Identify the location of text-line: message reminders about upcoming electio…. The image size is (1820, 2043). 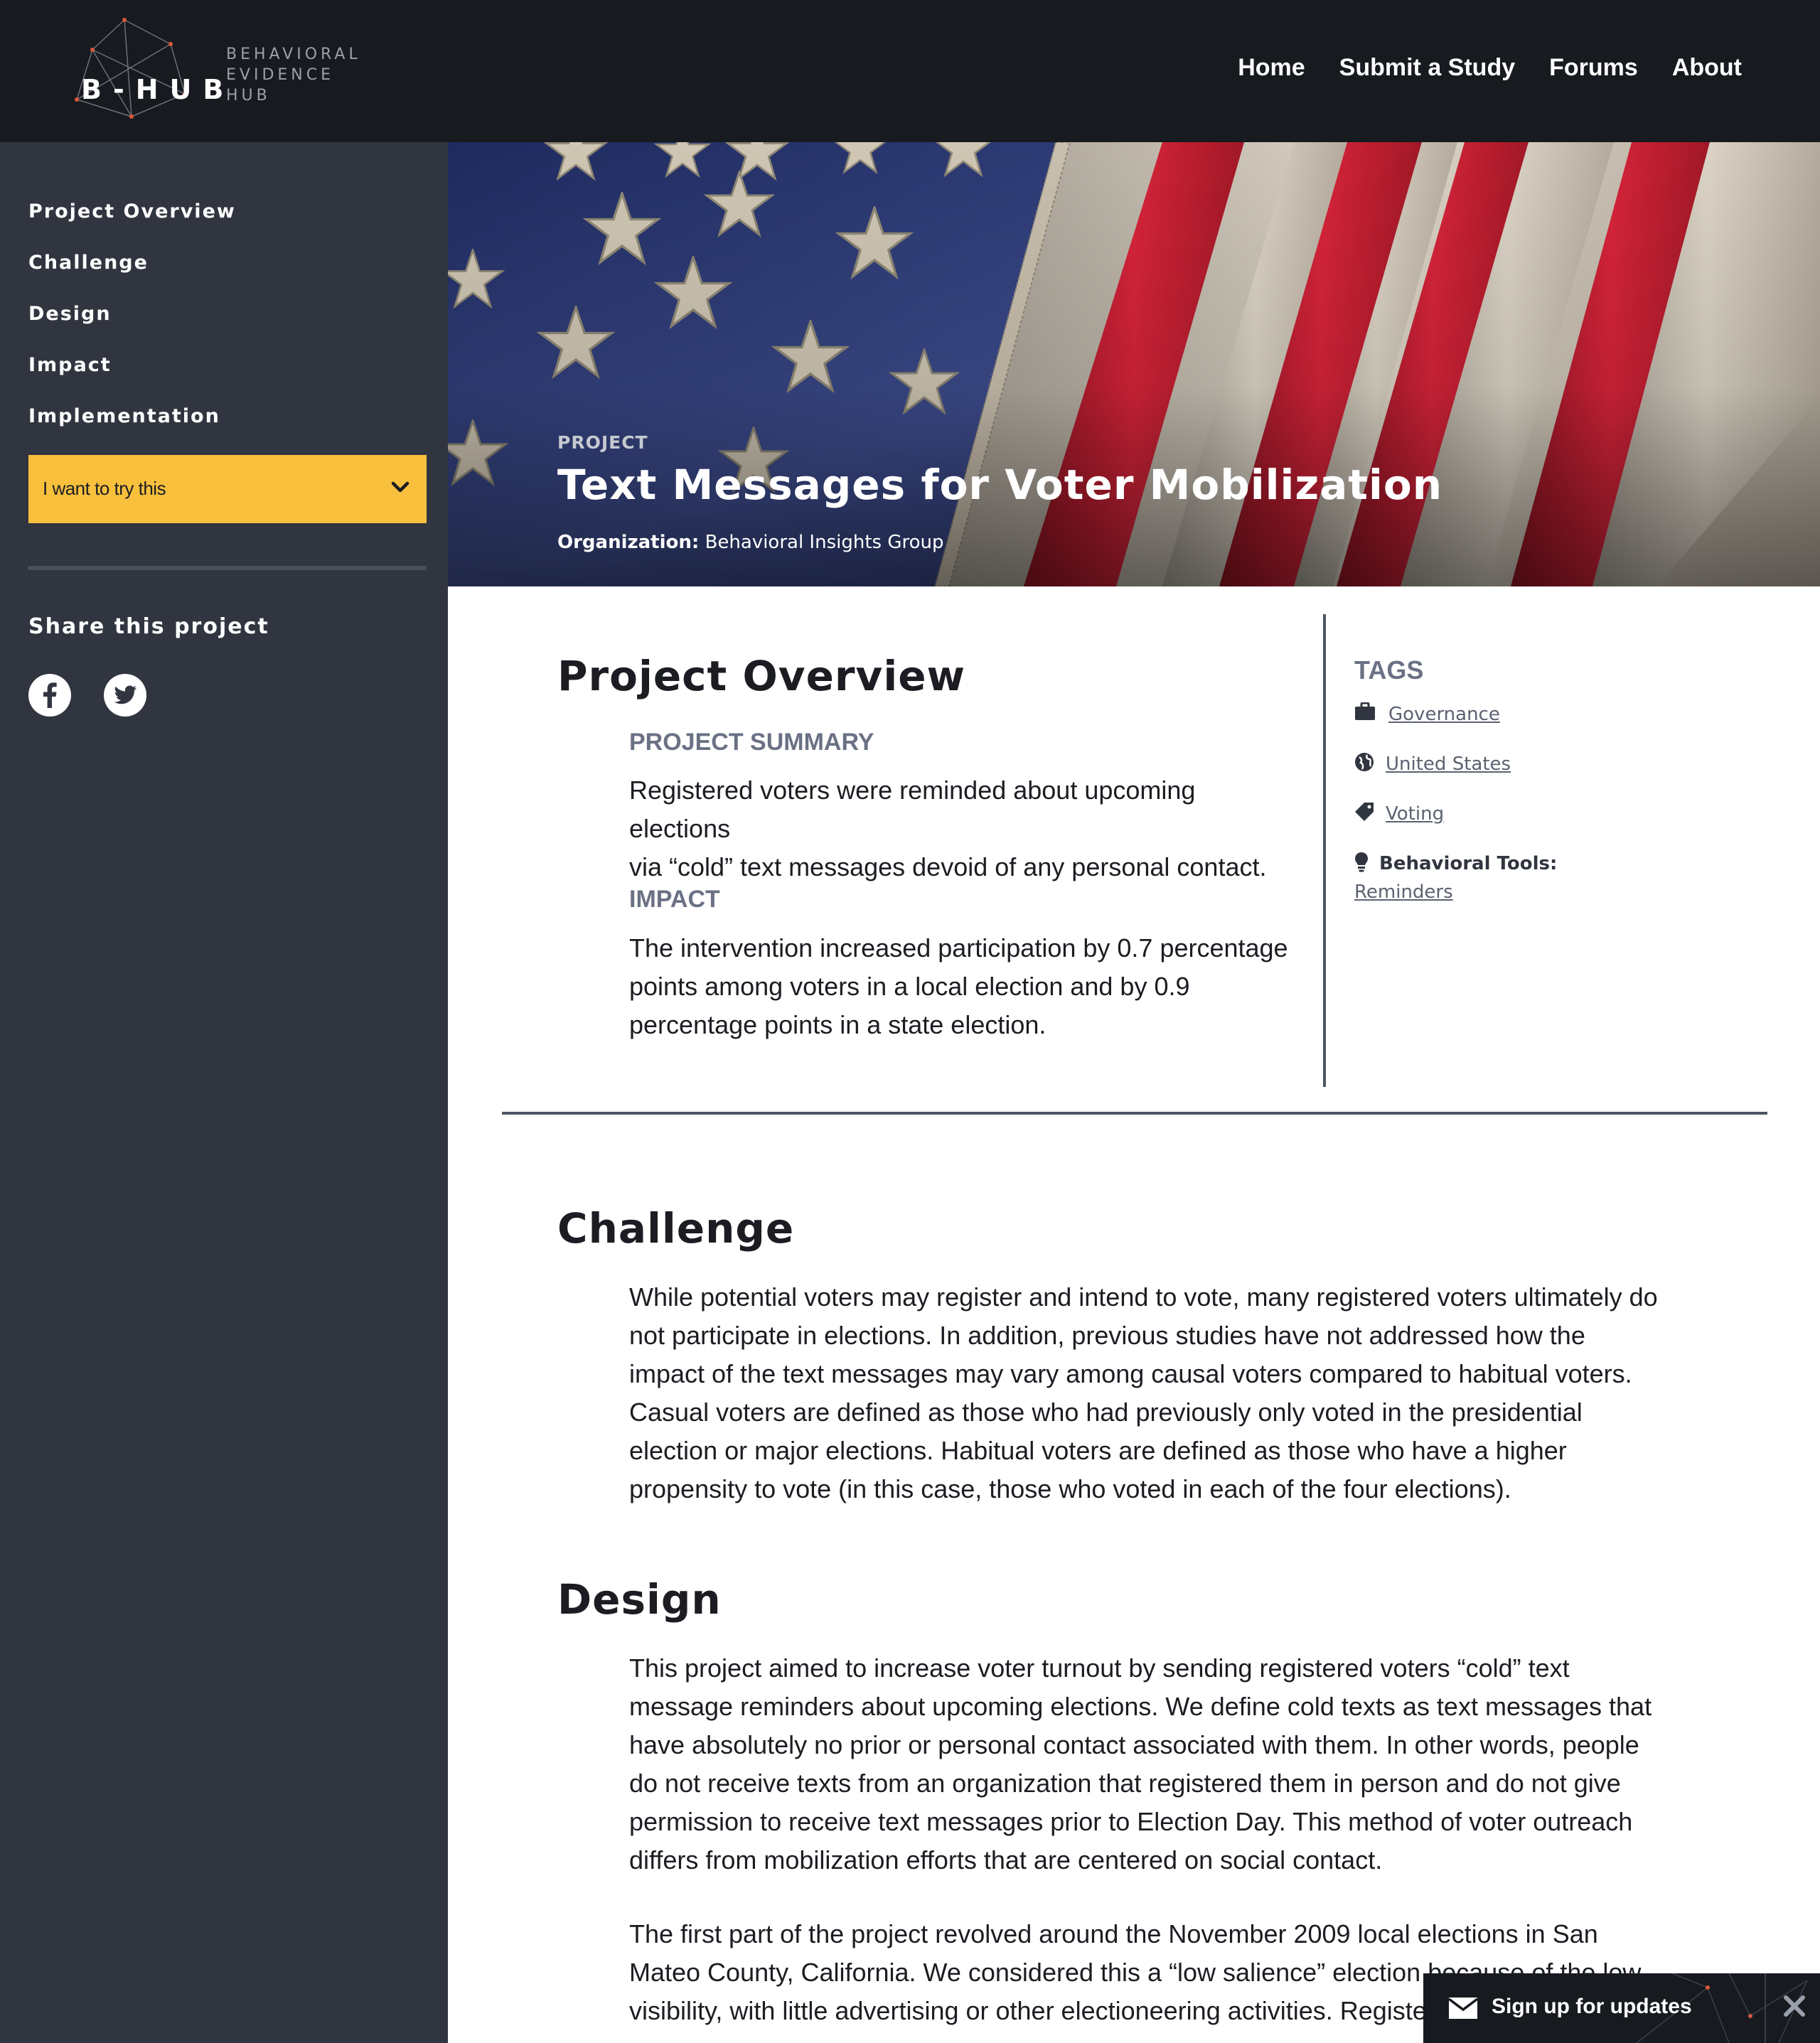
(1141, 1706).